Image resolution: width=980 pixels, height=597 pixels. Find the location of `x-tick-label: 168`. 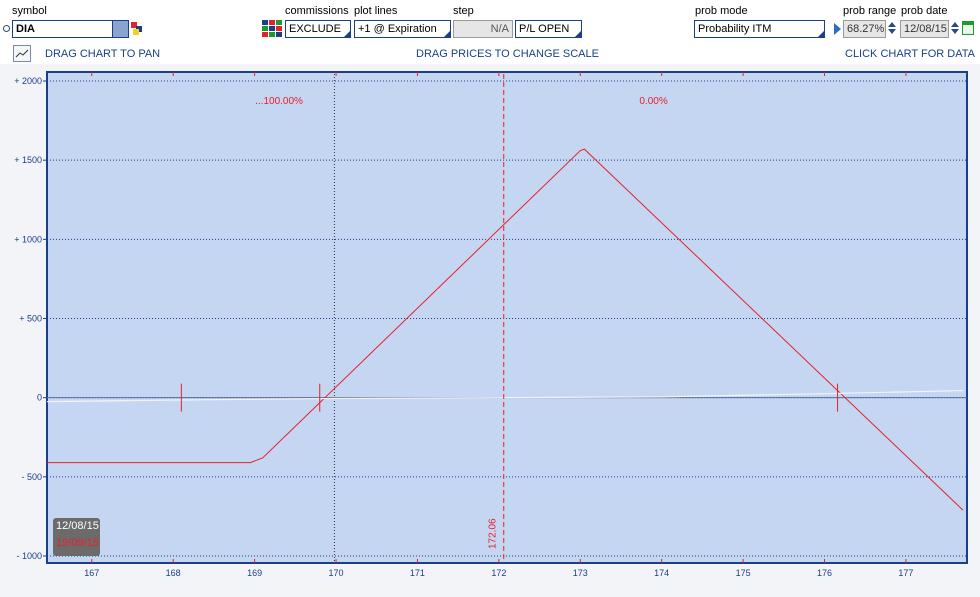

x-tick-label: 168 is located at coordinates (173, 573).